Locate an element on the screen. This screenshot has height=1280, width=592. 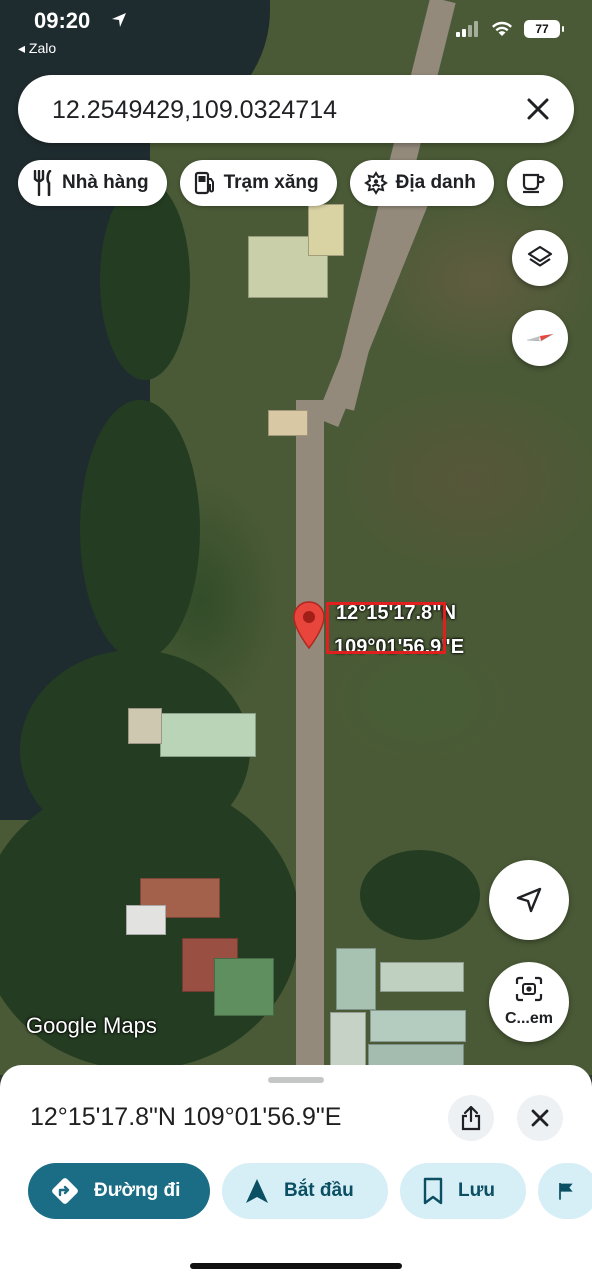
search-bar: 12.2549429,109.0324714 is located at coordinates (296, 109).